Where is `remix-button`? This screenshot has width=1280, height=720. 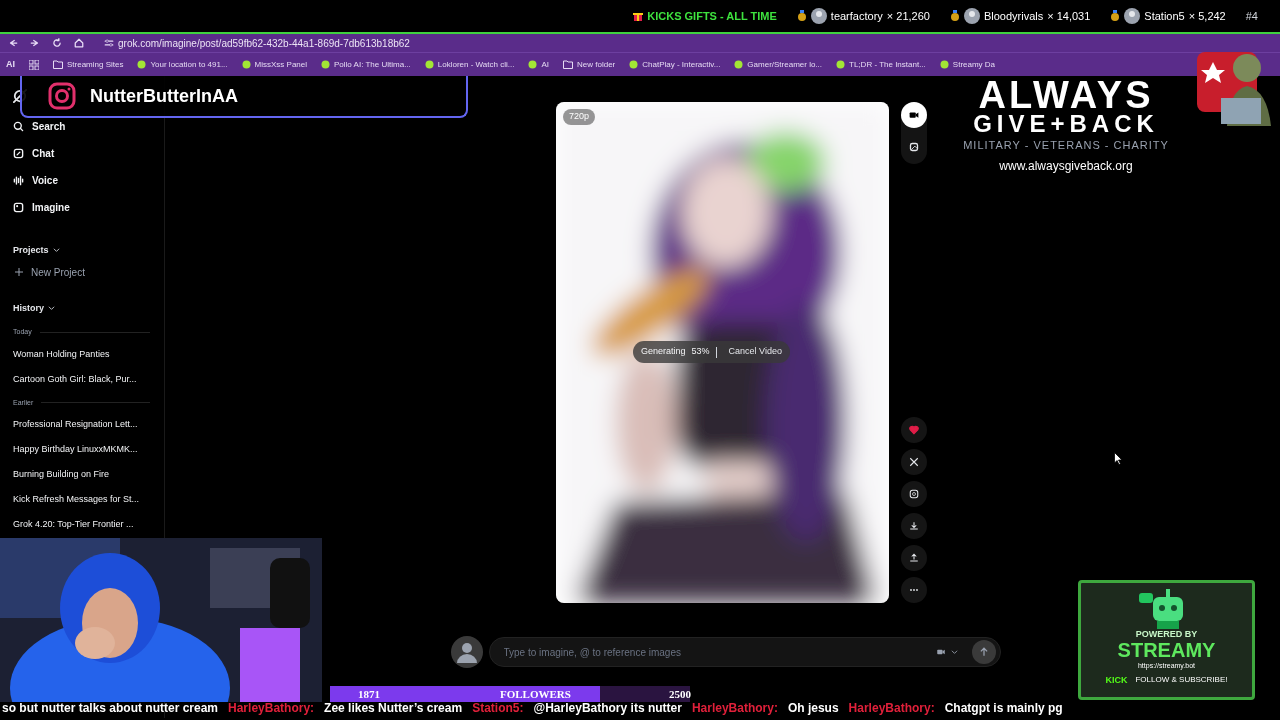
remix-button is located at coordinates (914, 494).